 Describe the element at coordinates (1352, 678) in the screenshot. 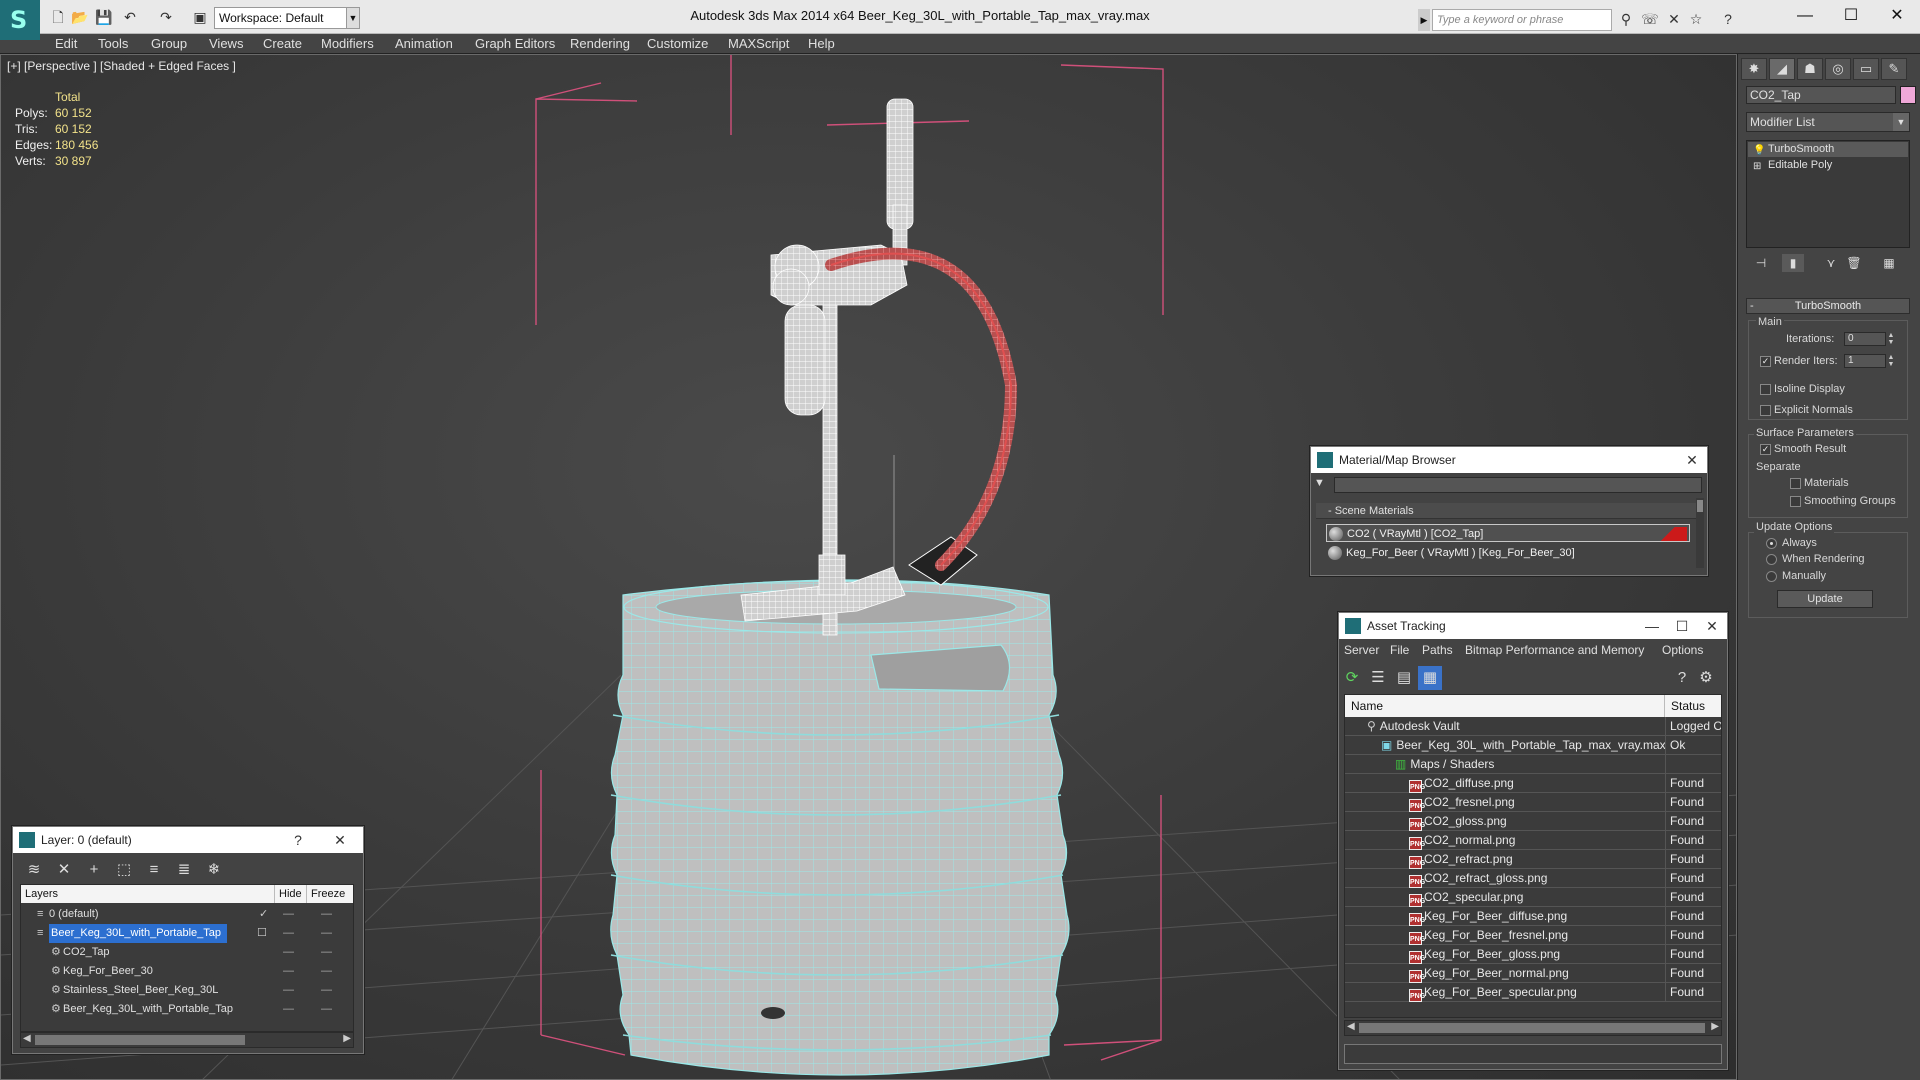

I see `refresh-icon: ⟳` at that location.